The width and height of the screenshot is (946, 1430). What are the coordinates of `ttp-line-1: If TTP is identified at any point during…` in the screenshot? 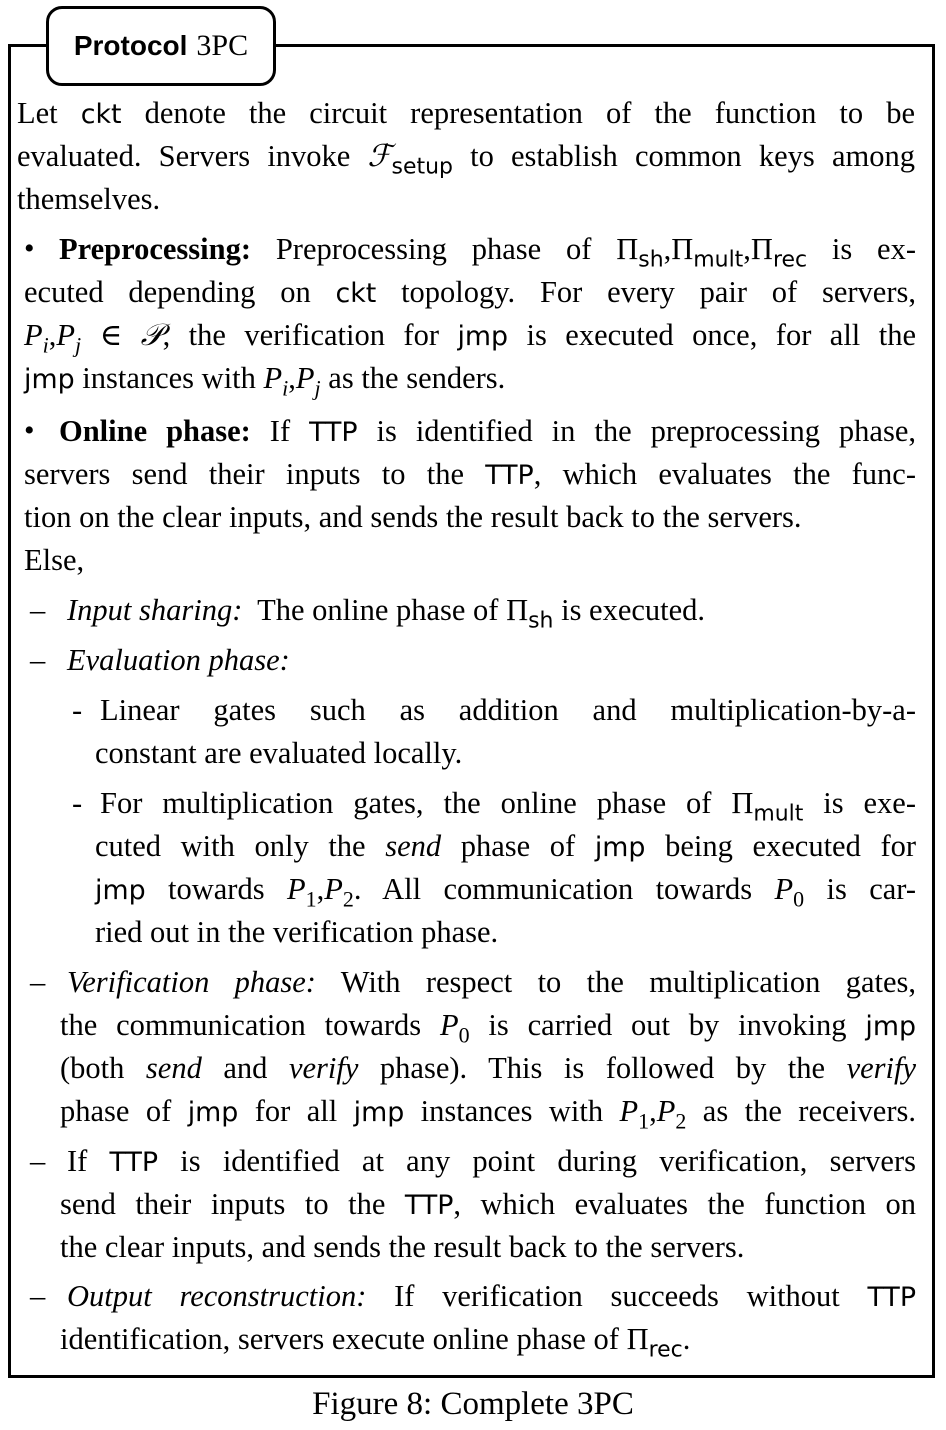 It's located at (491, 1161).